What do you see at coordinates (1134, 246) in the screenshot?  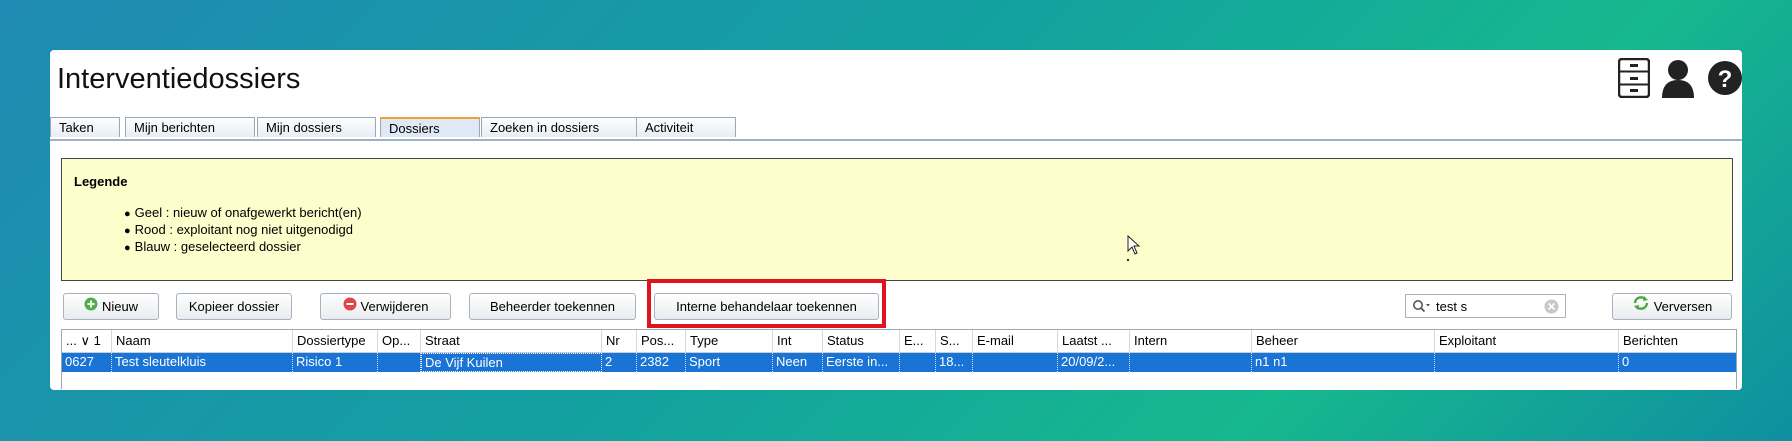 I see `mouse-cursor-icon` at bounding box center [1134, 246].